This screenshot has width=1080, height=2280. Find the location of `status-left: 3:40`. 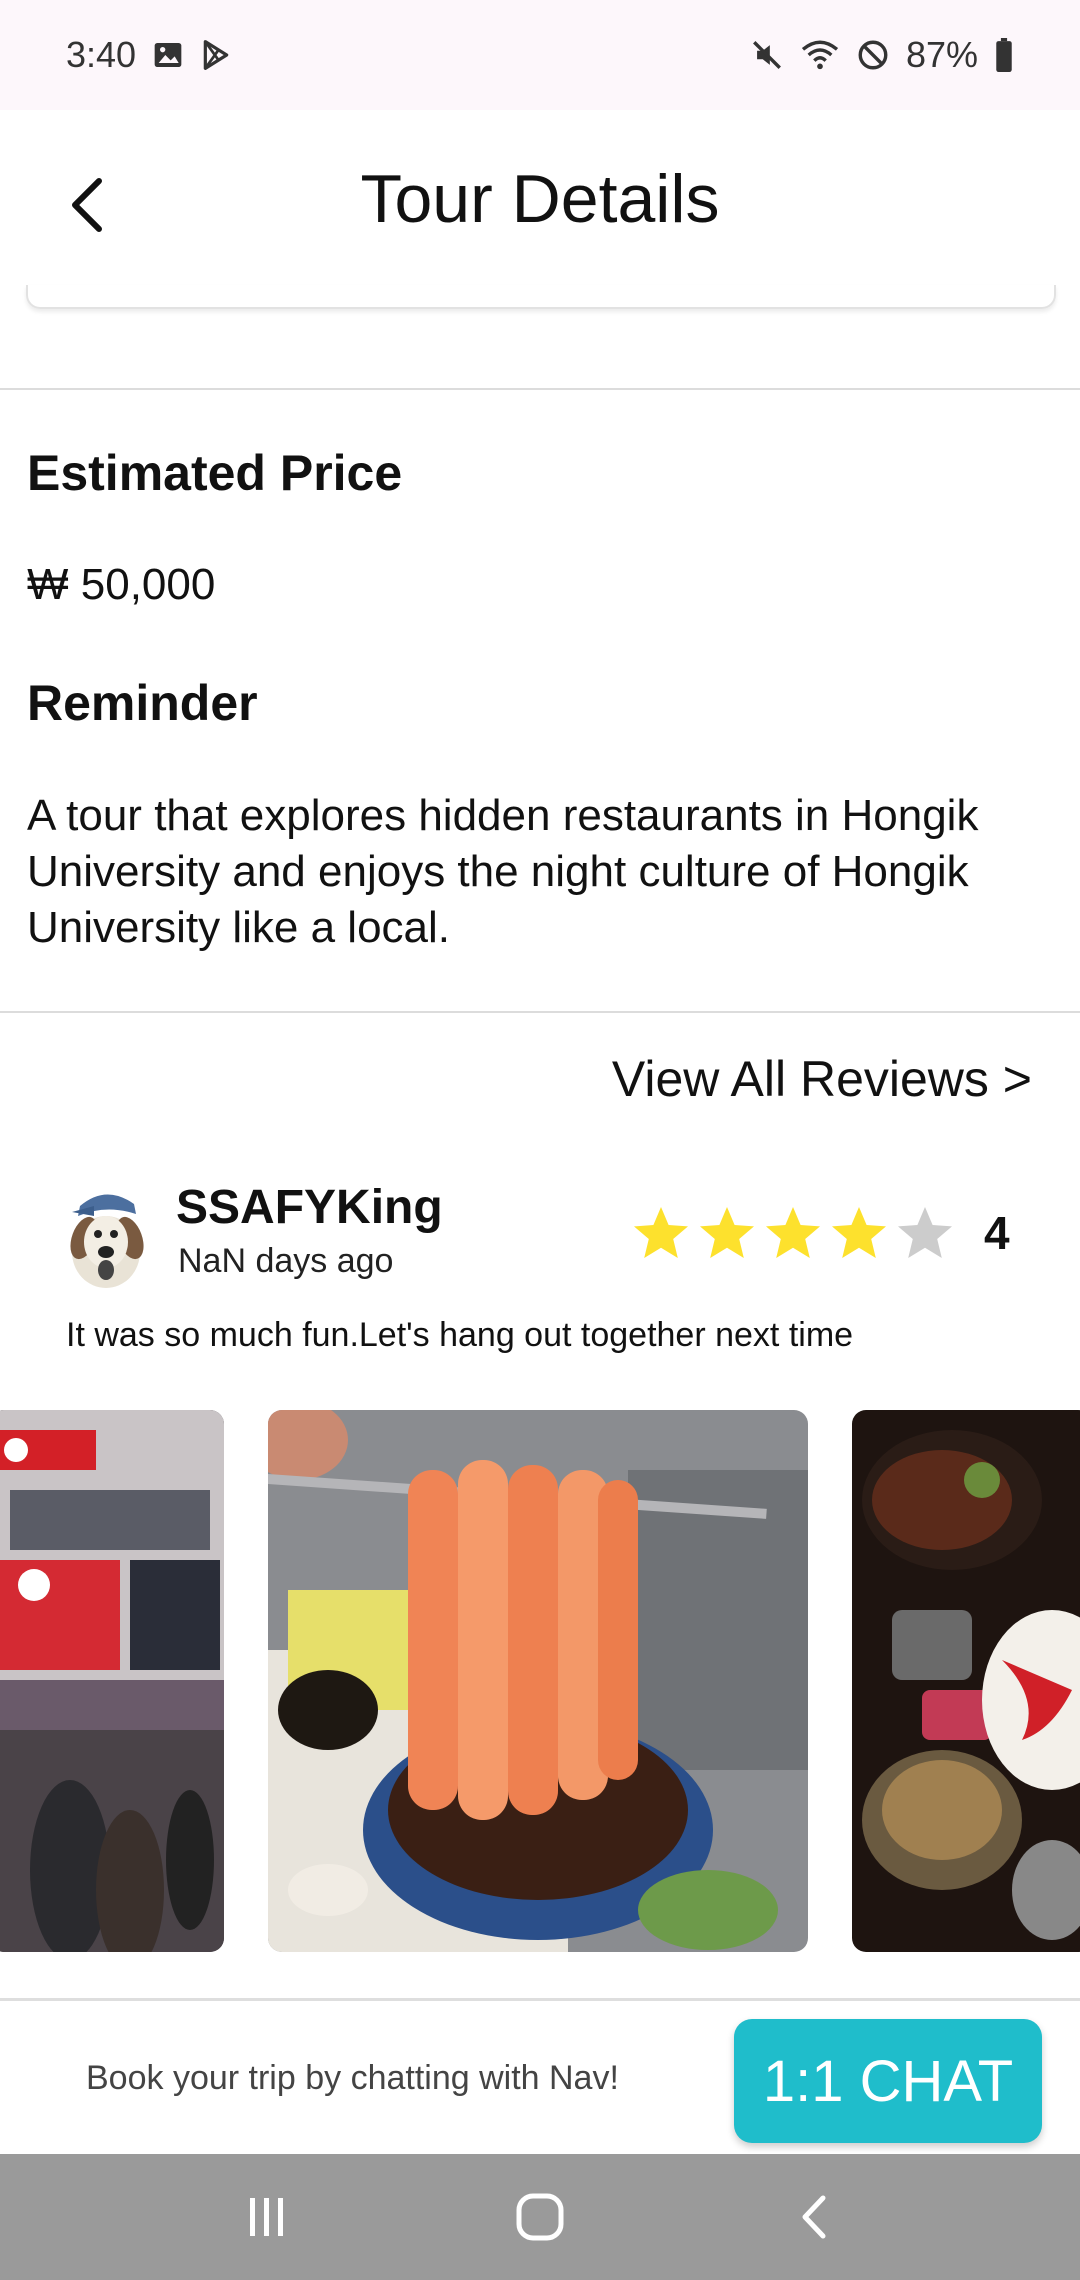

status-left: 3:40 is located at coordinates (149, 55).